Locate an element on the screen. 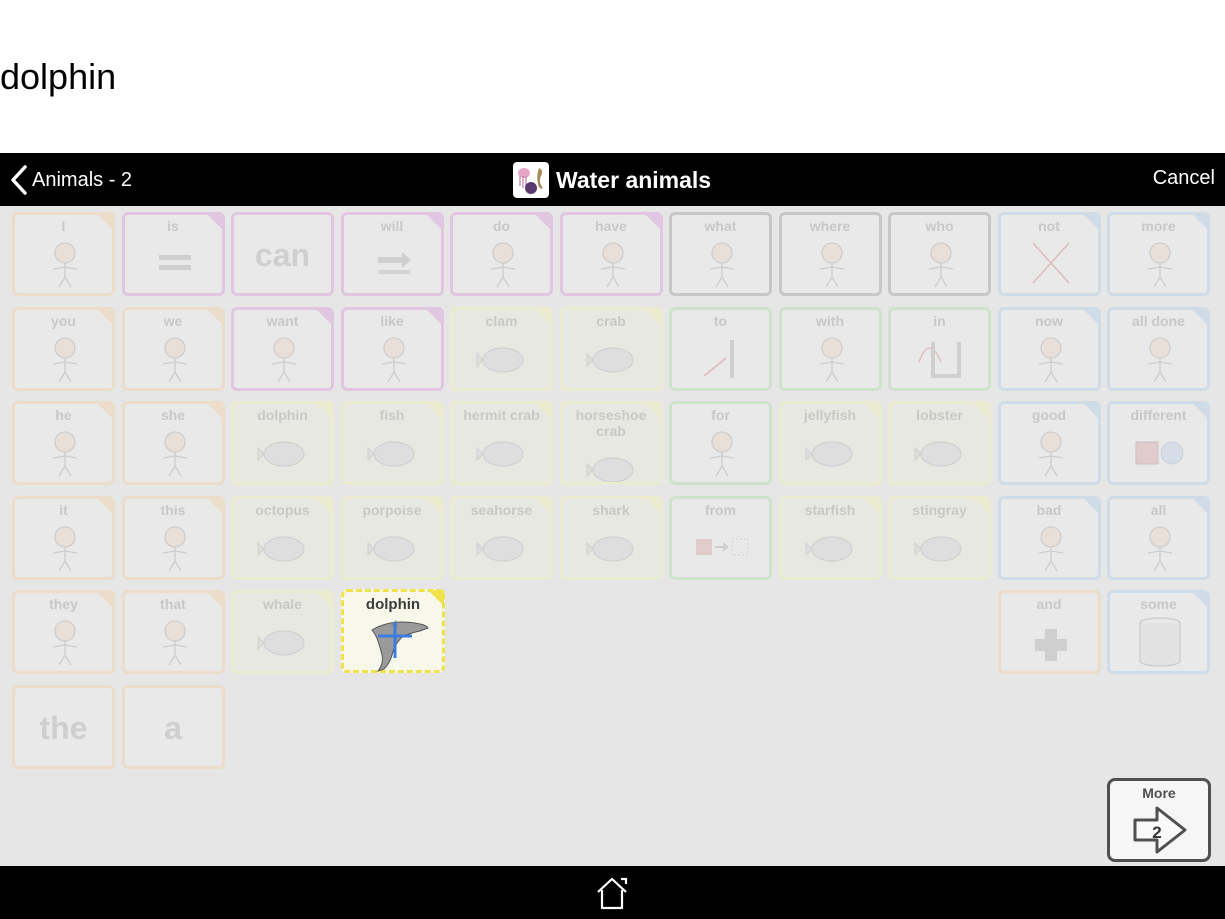 The image size is (1225, 919). person-hugging-icon is located at coordinates (393, 359).